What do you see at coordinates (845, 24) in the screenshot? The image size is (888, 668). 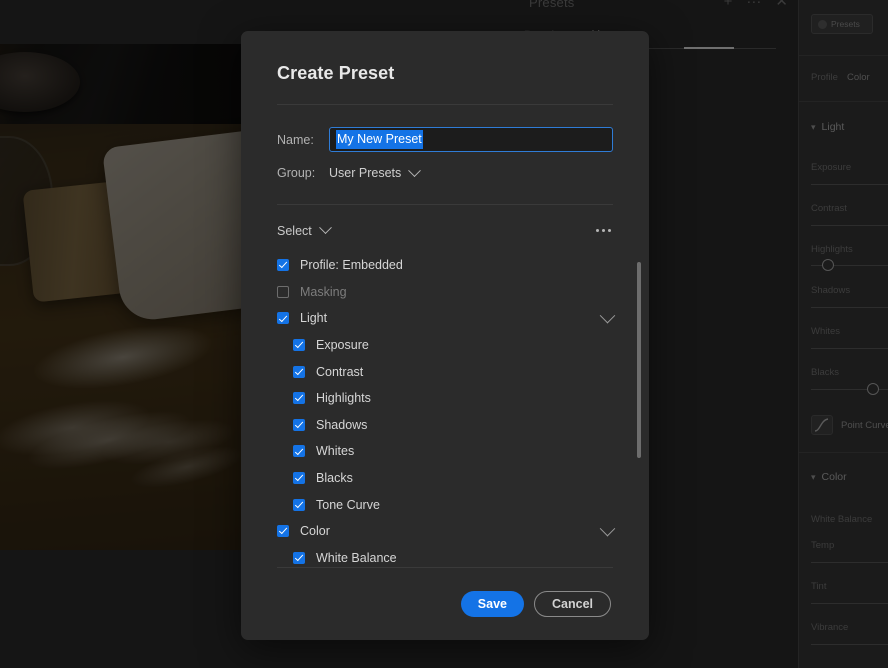 I see `sidebar-presets-label: Presets` at bounding box center [845, 24].